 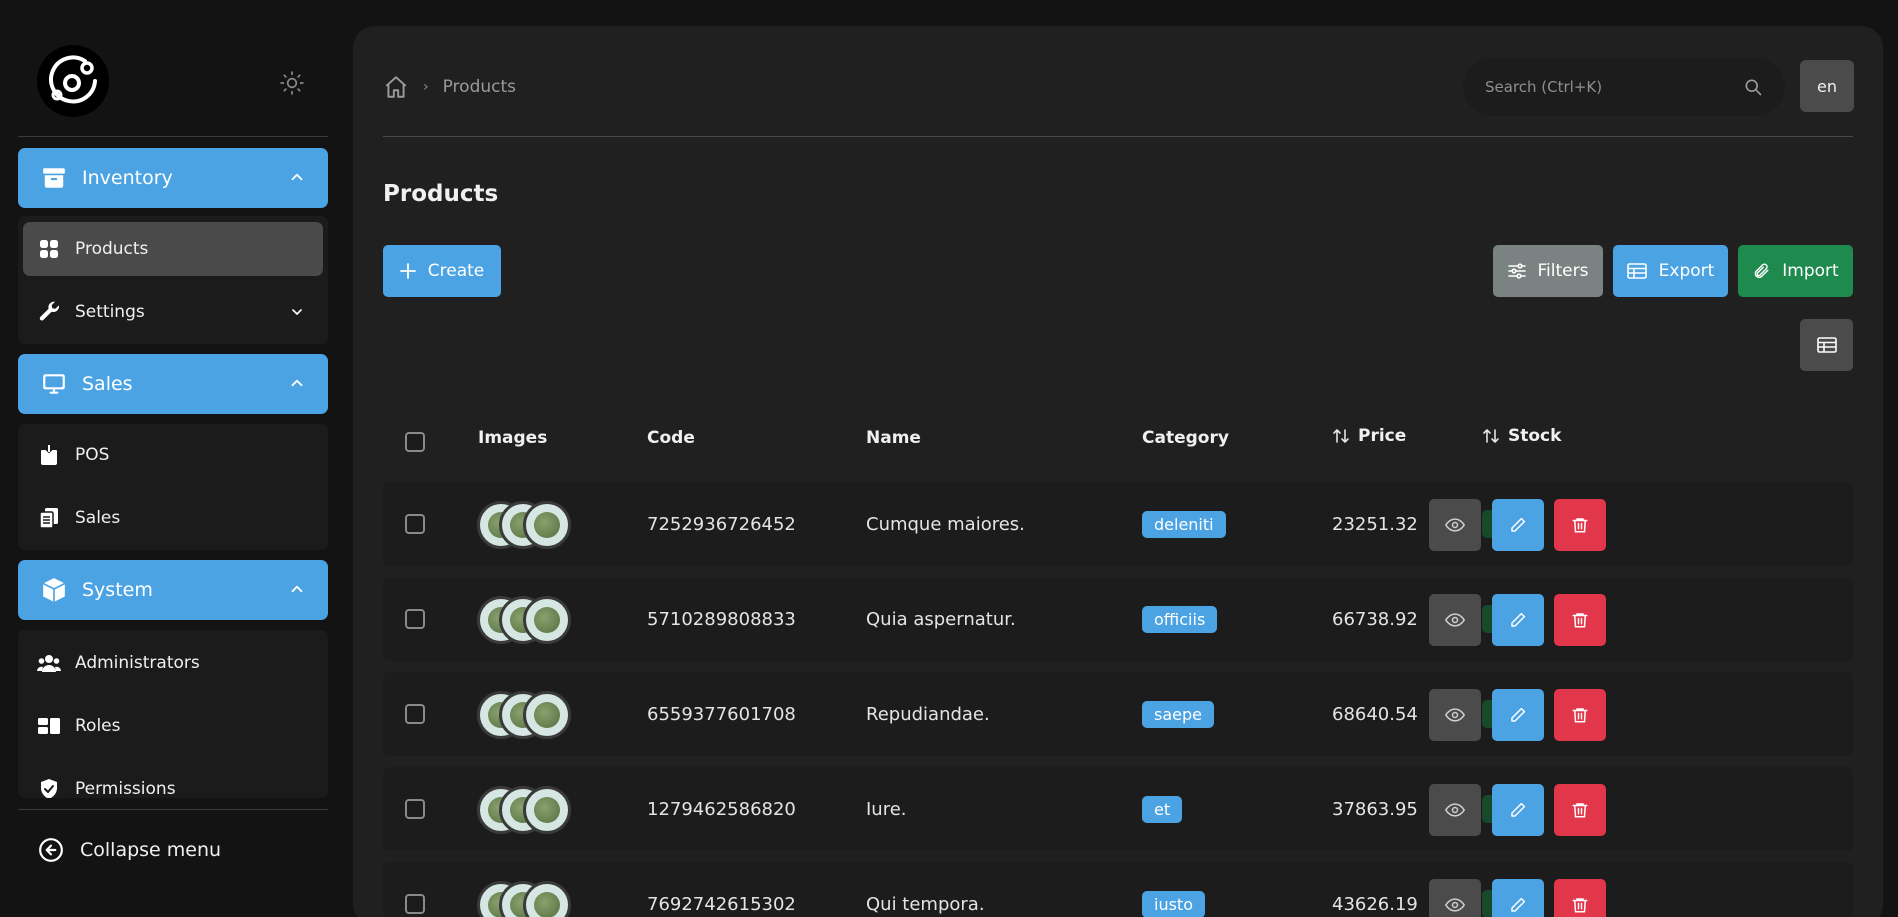 What do you see at coordinates (1827, 86) in the screenshot?
I see `language-button: en` at bounding box center [1827, 86].